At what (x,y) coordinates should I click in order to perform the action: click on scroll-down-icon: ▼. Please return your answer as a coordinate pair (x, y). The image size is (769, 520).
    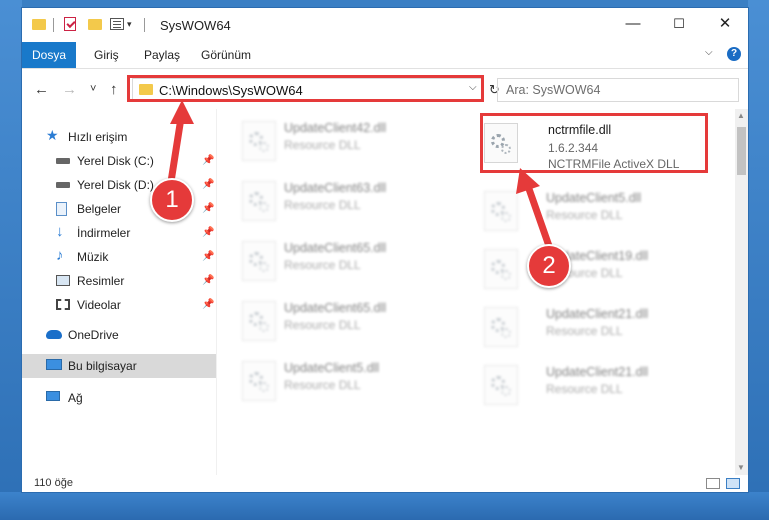
    Looking at the image, I should click on (741, 467).